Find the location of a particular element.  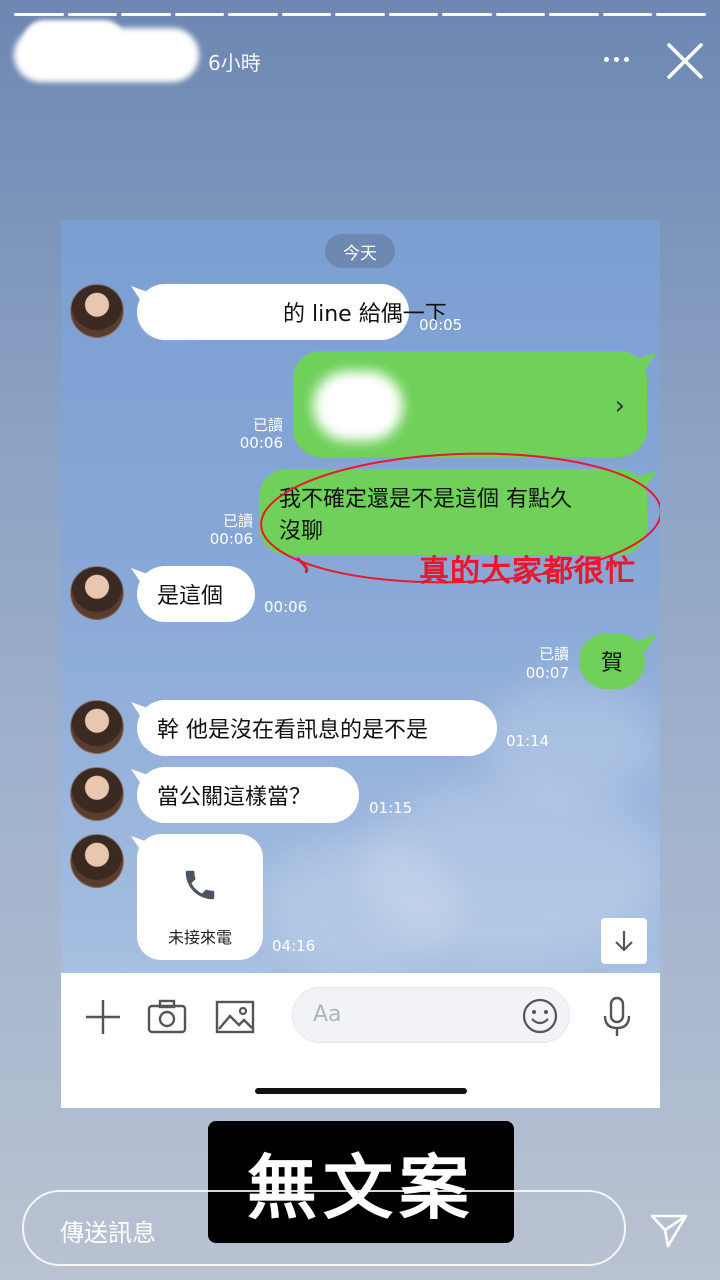

image-icon is located at coordinates (235, 1017).